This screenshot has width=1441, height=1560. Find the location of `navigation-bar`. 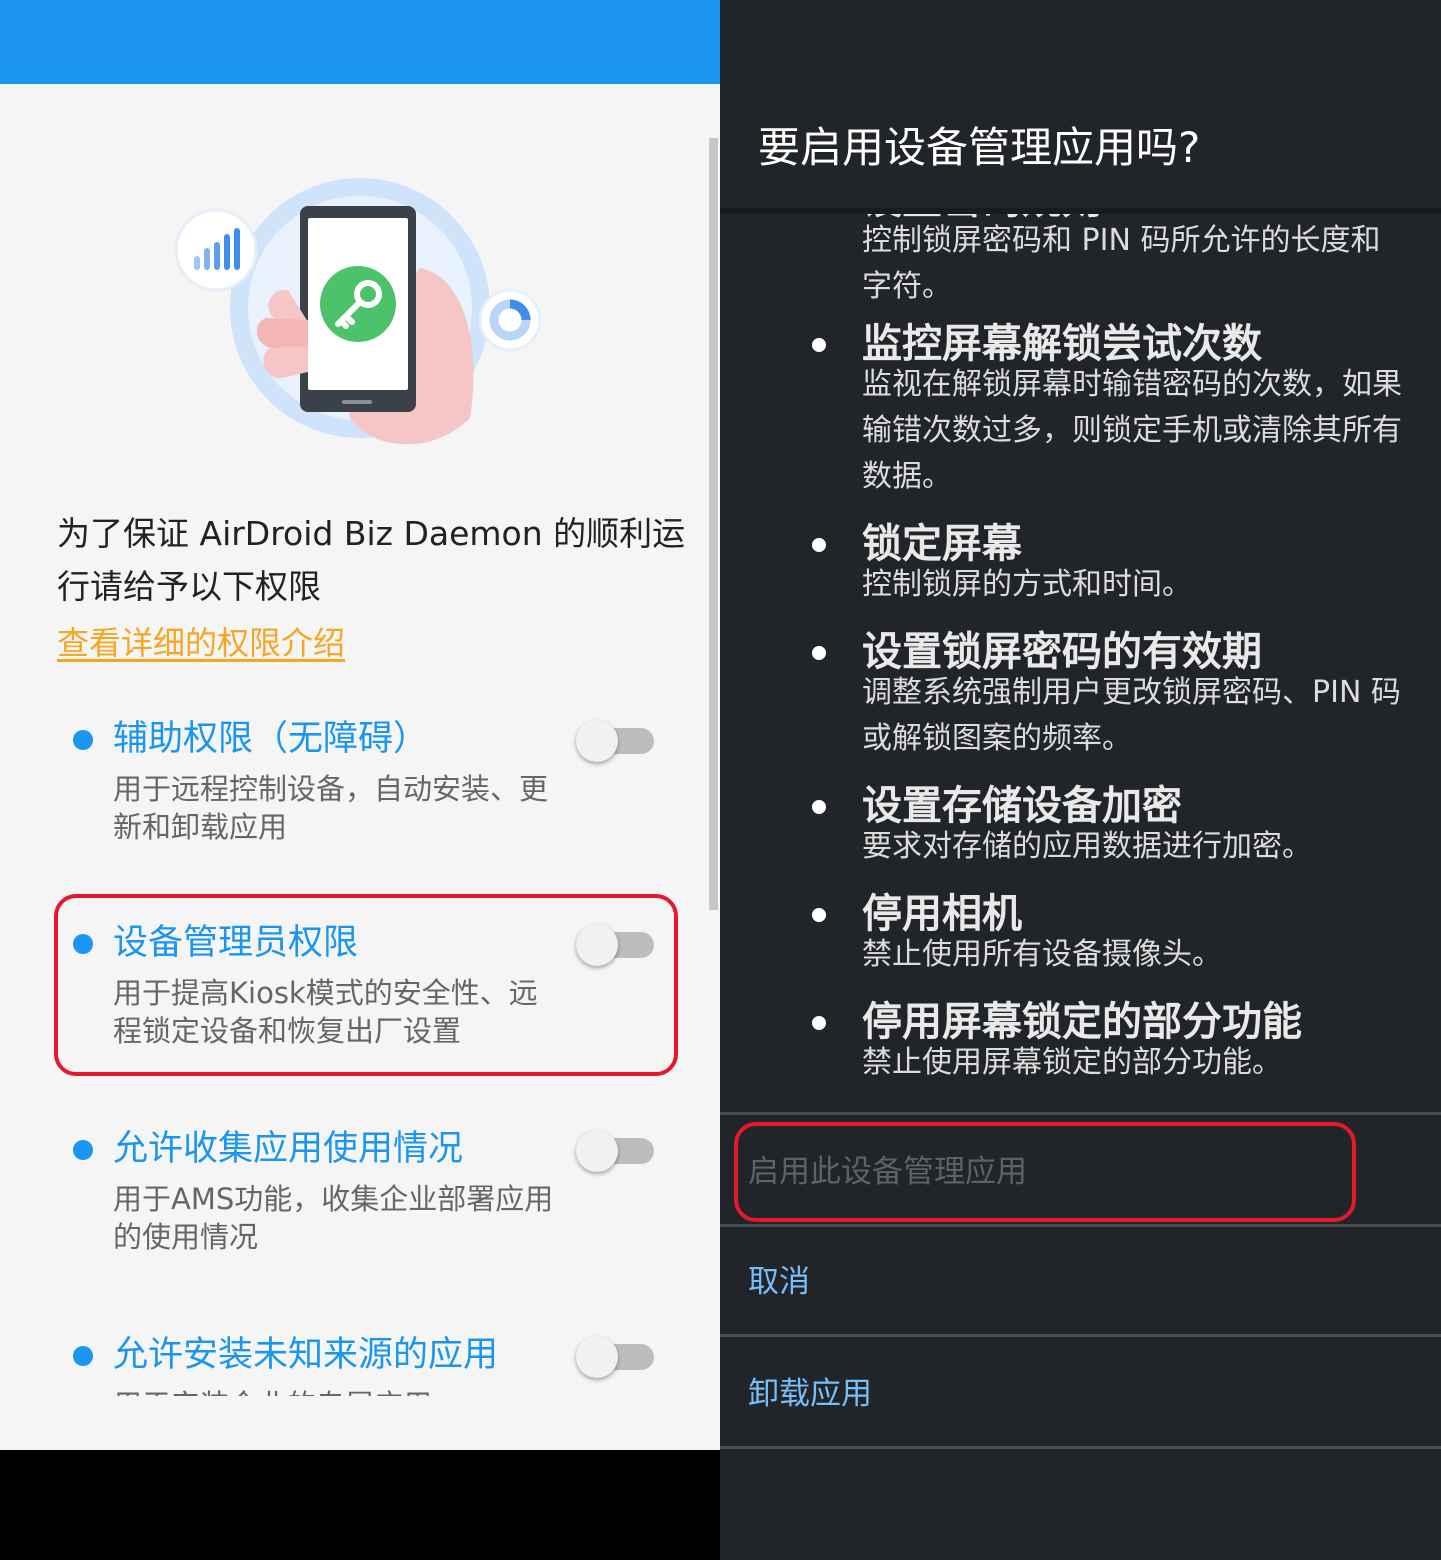

navigation-bar is located at coordinates (360, 1505).